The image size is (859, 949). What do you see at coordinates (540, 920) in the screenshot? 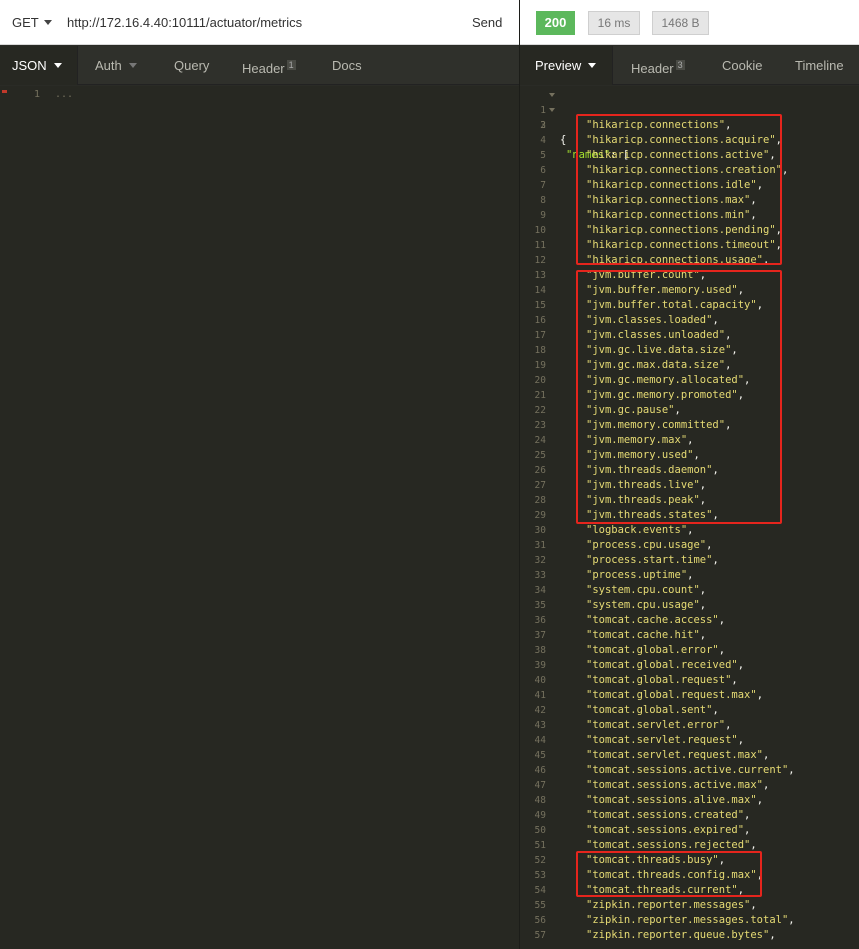
I see `line-number: 56` at bounding box center [540, 920].